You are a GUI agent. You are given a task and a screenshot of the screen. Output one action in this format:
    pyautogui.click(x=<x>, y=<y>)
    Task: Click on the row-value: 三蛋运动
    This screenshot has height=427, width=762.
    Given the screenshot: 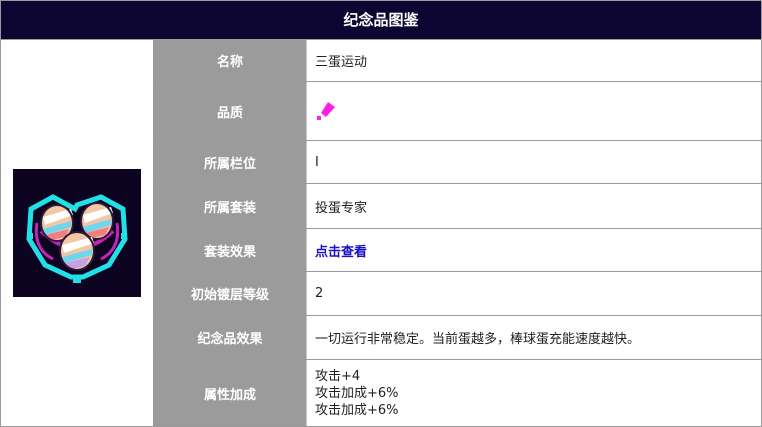 What is the action you would take?
    pyautogui.click(x=341, y=62)
    